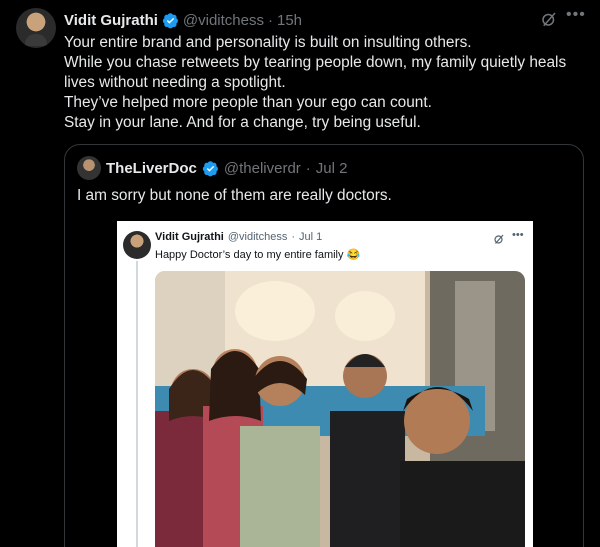  Describe the element at coordinates (137, 245) in the screenshot. I see `screenshot-avatar` at that location.